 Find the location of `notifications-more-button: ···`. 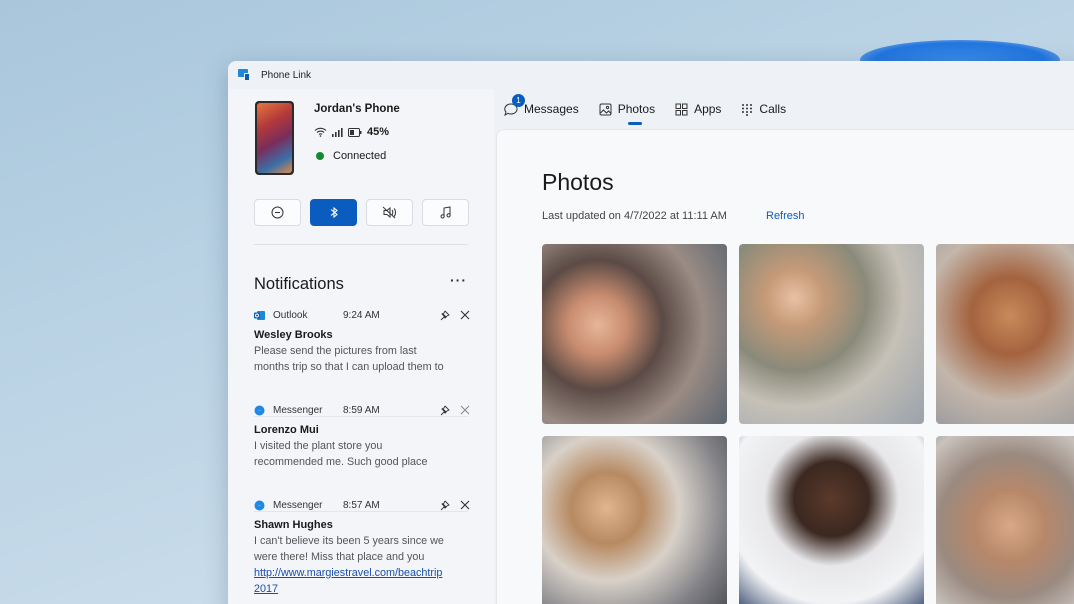

notifications-more-button: ··· is located at coordinates (458, 280).